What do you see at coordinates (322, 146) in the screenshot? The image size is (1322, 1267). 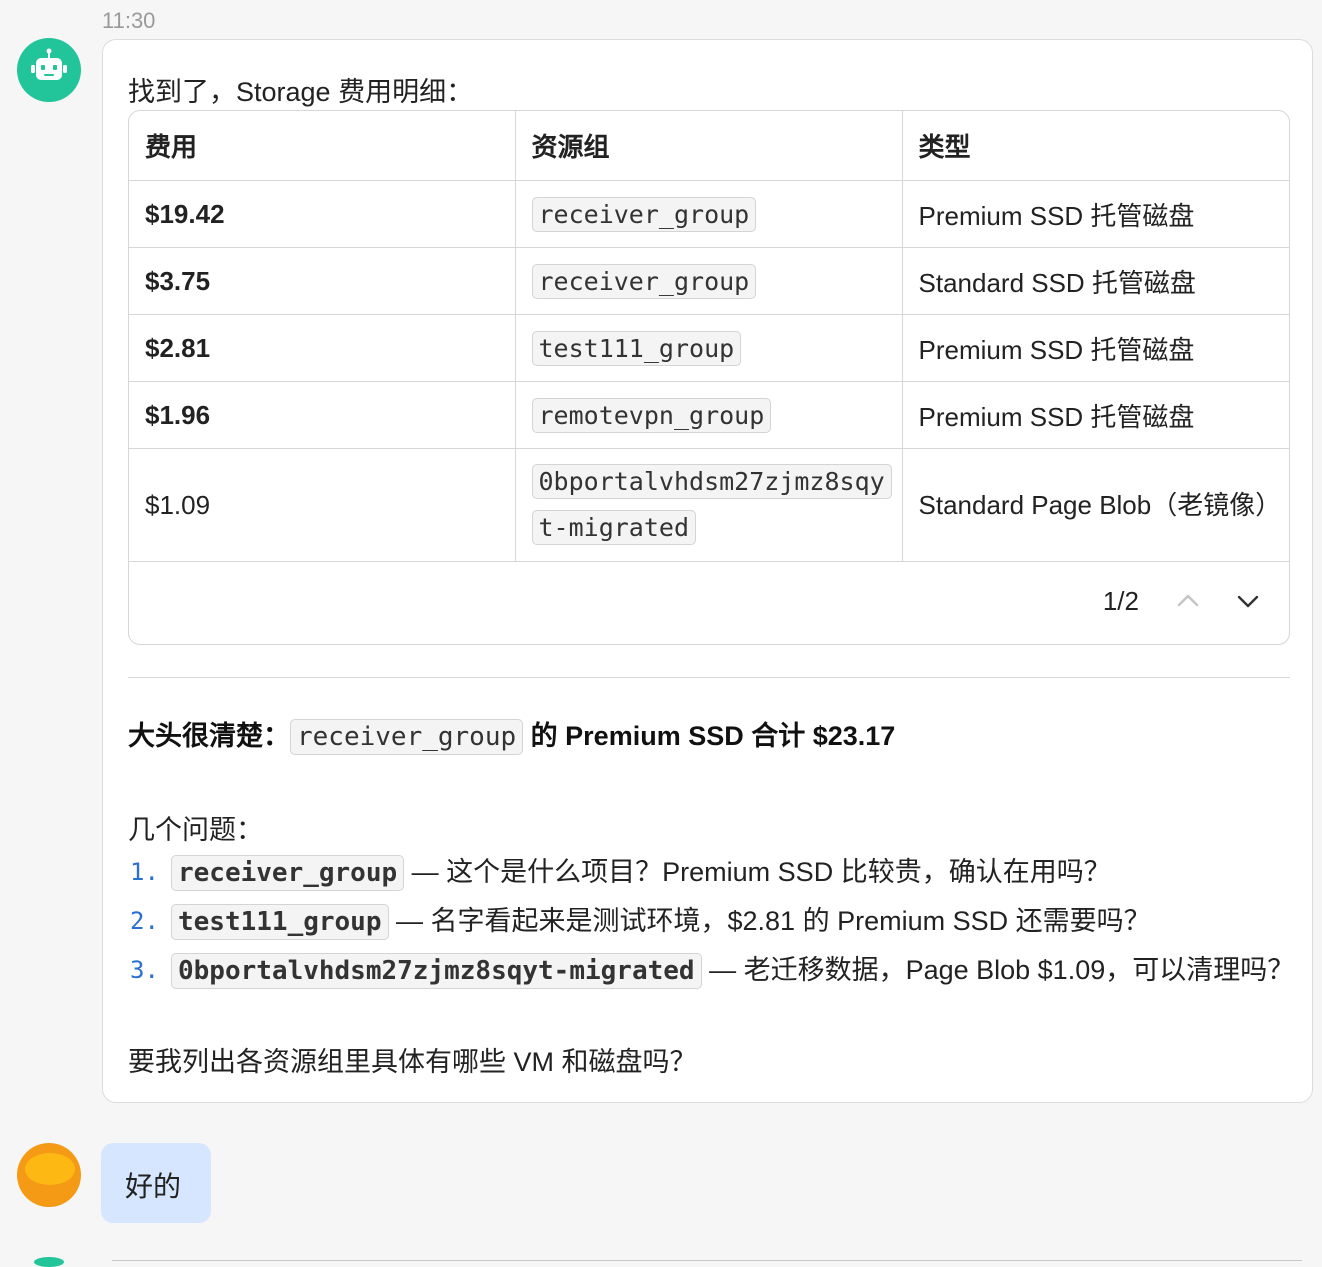 I see `column-header-cost: 费用` at bounding box center [322, 146].